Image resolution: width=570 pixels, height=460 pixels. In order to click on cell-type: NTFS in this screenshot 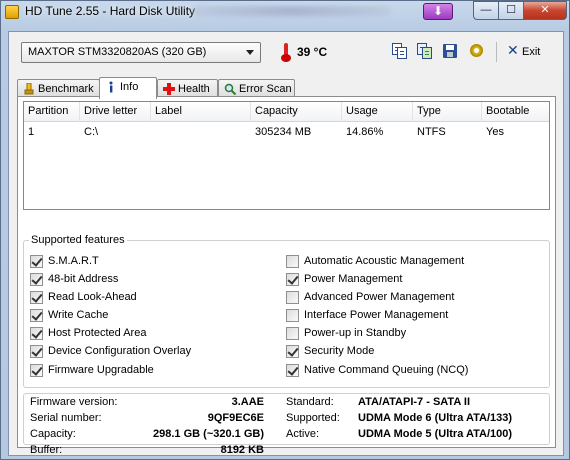, I will do `click(431, 132)`.